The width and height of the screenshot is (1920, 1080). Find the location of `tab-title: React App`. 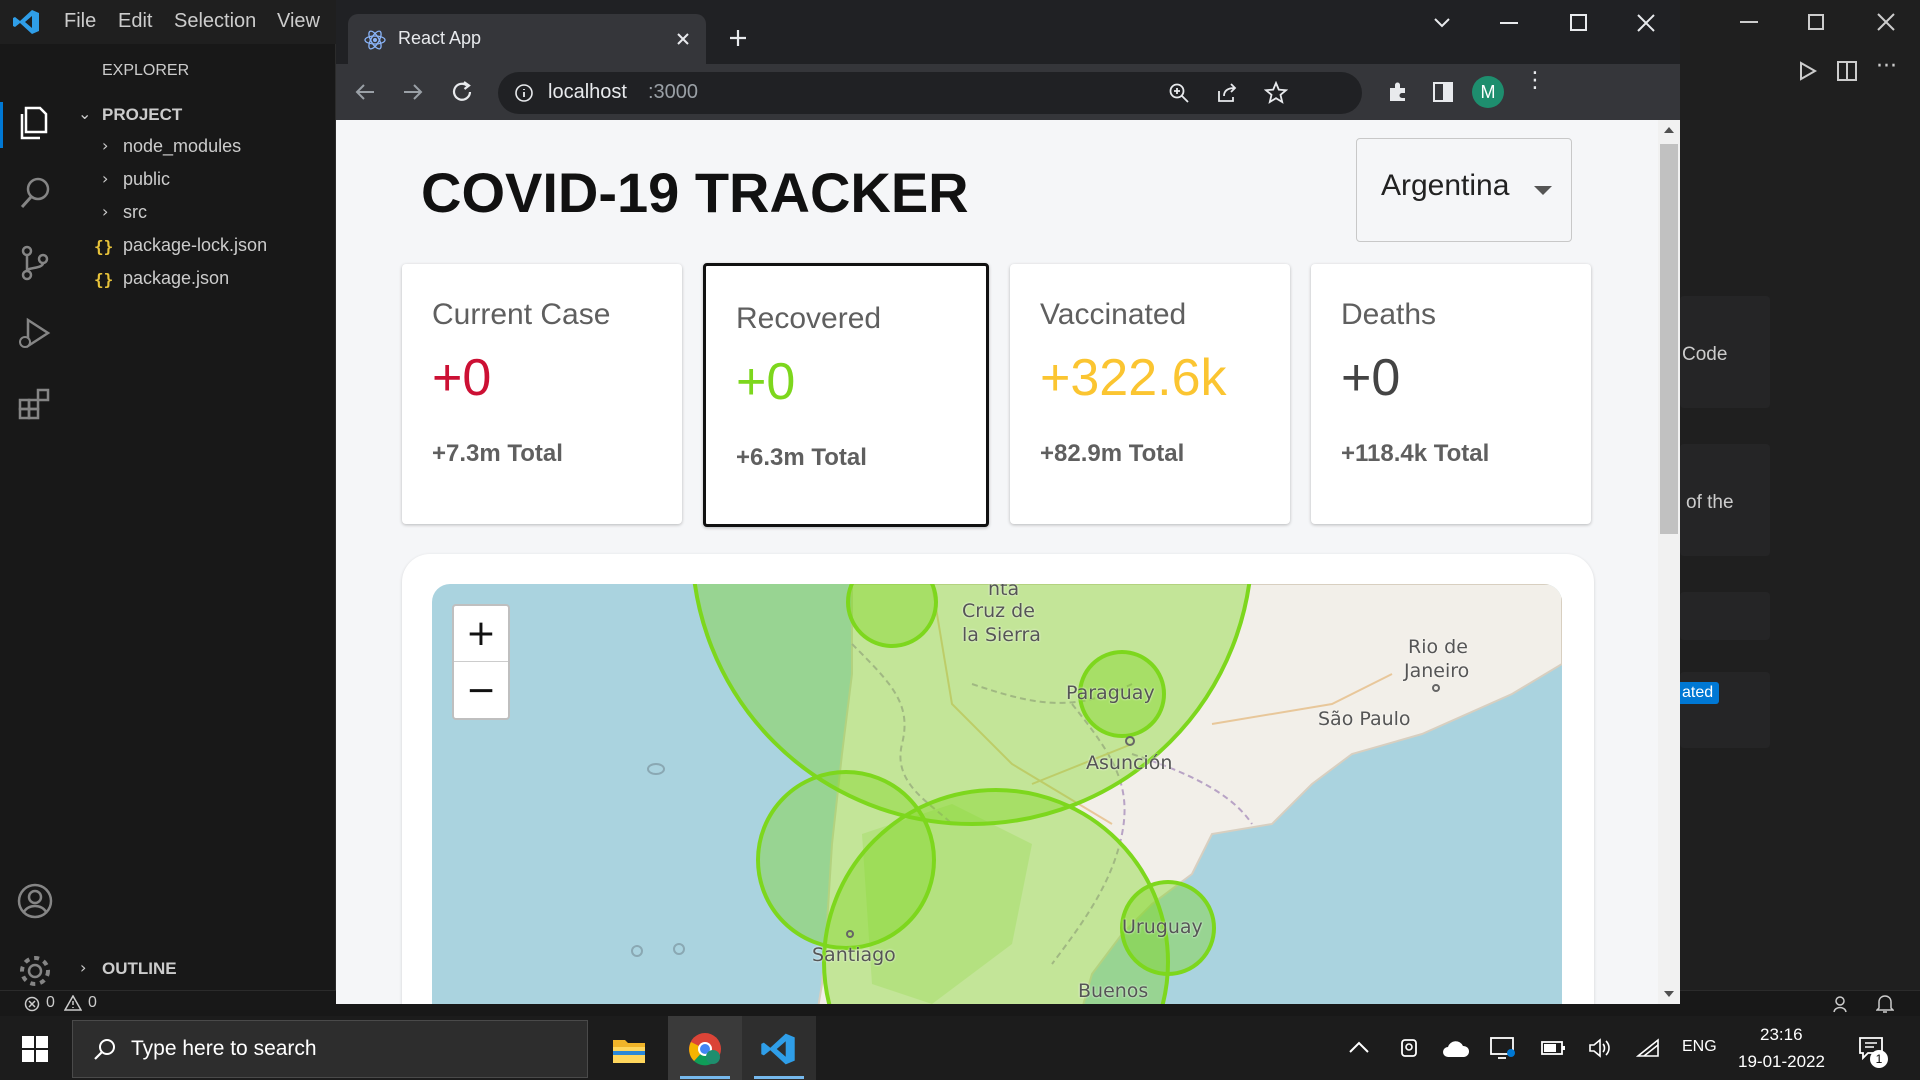

tab-title: React App is located at coordinates (440, 38).